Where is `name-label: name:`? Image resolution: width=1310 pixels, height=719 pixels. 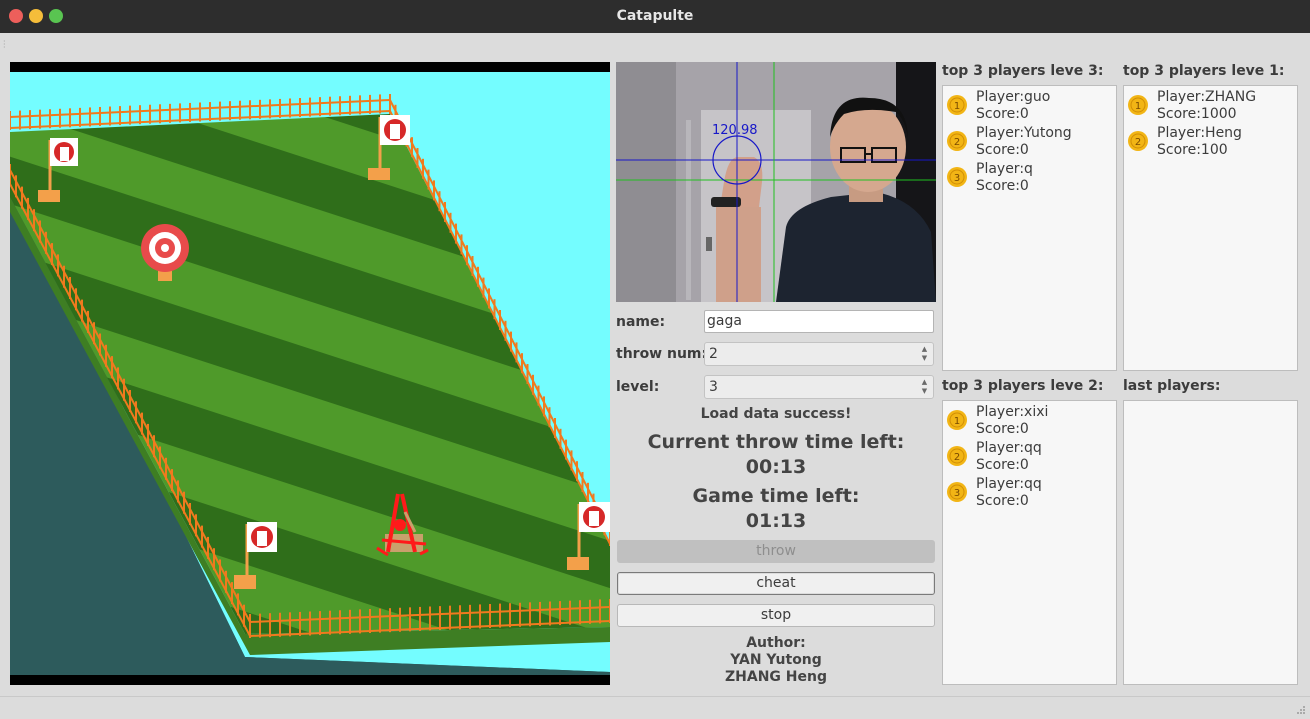 name-label: name: is located at coordinates (641, 322).